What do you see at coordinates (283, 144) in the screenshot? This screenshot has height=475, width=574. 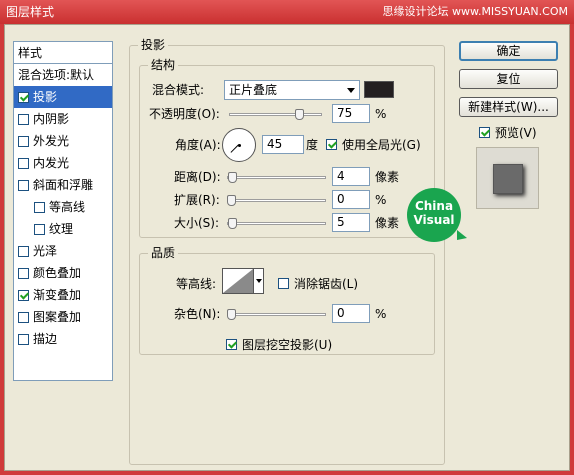 I see `angle-input: 45` at bounding box center [283, 144].